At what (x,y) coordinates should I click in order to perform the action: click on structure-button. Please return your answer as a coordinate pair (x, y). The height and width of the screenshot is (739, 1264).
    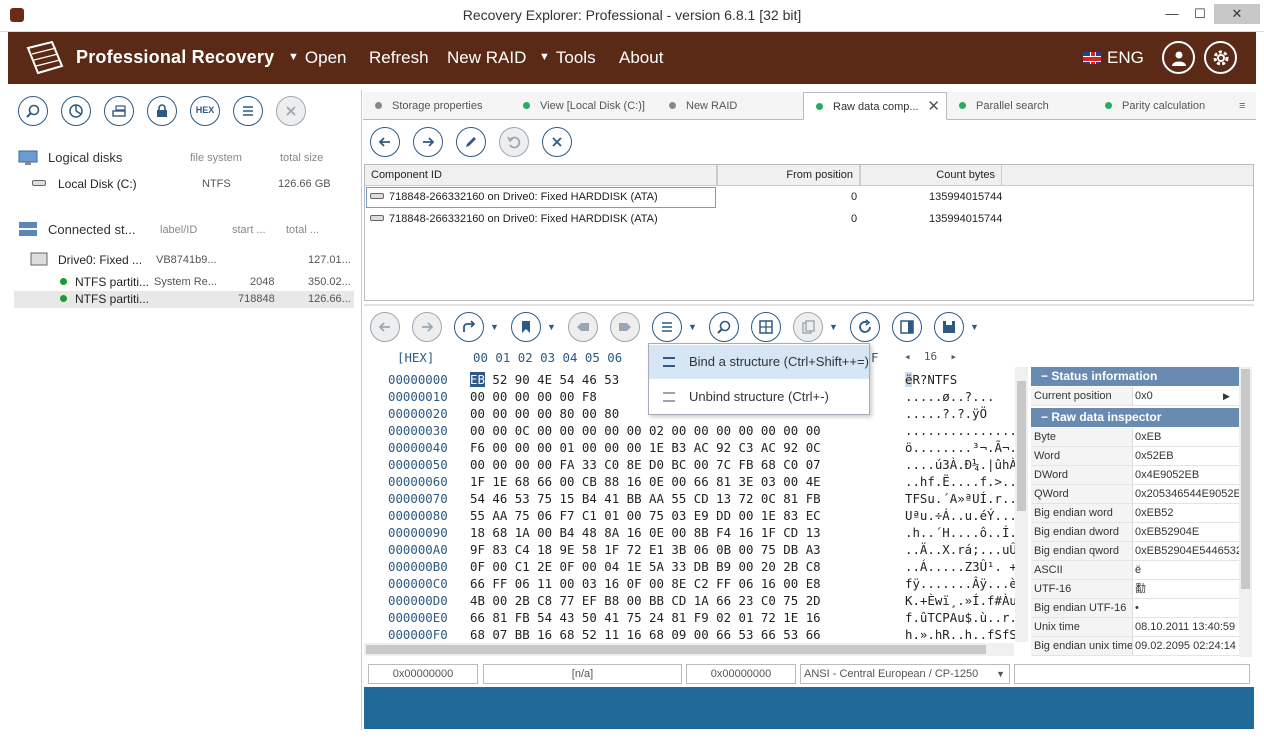
    Looking at the image, I should click on (667, 327).